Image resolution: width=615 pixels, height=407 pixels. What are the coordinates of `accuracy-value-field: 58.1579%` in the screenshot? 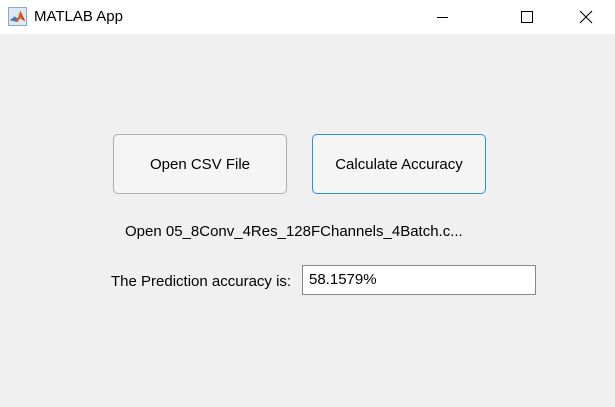 It's located at (419, 280).